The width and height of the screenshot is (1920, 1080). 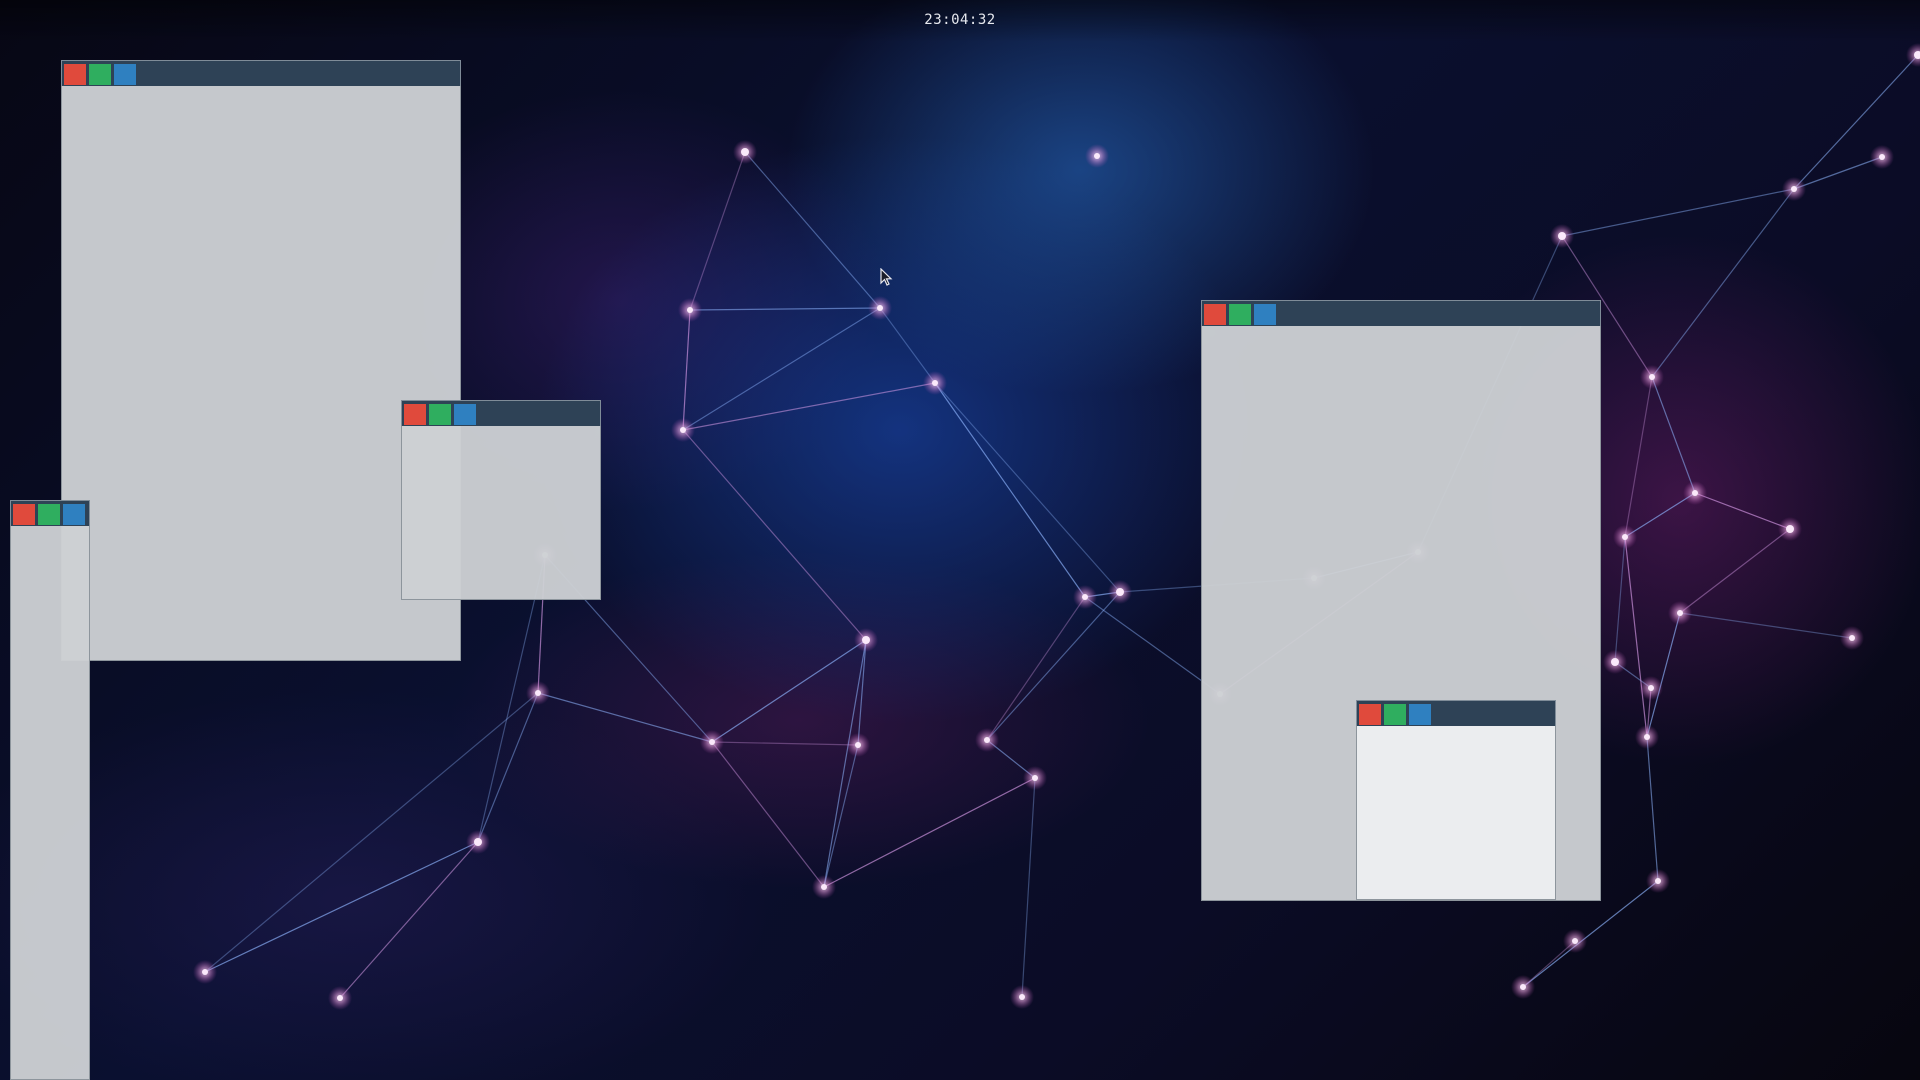 What do you see at coordinates (261, 73) in the screenshot?
I see `window-1-titlebar` at bounding box center [261, 73].